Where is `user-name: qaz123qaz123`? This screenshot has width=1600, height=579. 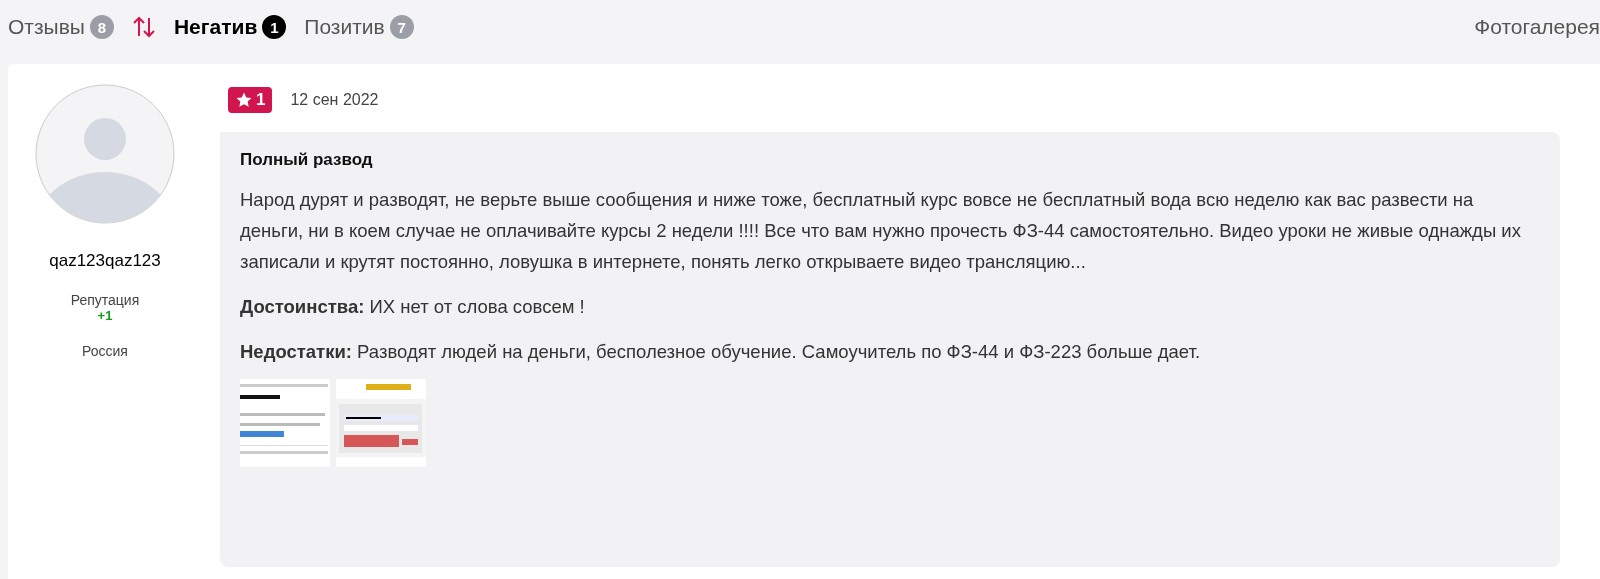
user-name: qaz123qaz123 is located at coordinates (105, 261).